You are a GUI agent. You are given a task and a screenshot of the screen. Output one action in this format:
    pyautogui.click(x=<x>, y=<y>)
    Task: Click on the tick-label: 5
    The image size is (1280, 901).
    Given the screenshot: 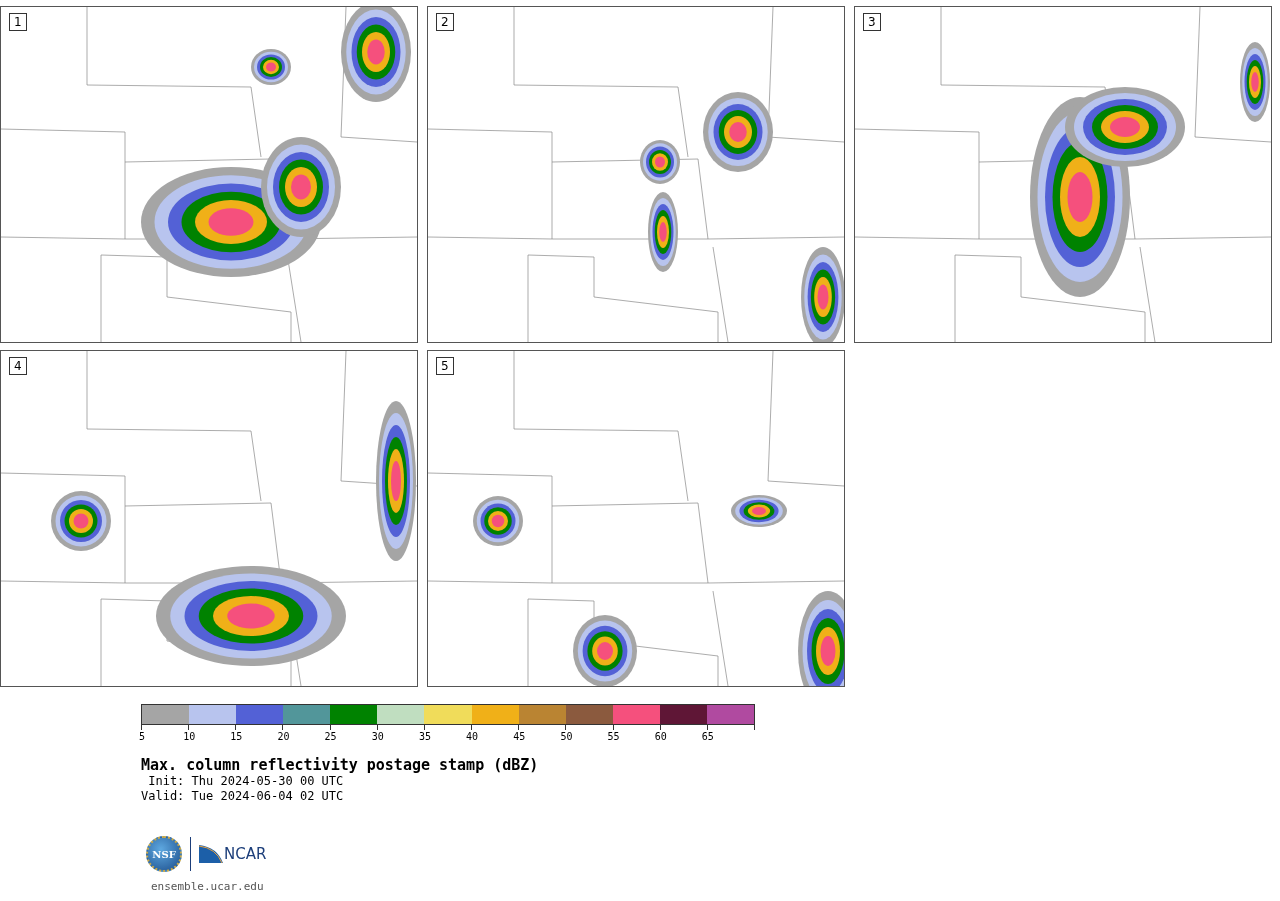 What is the action you would take?
    pyautogui.click(x=142, y=736)
    